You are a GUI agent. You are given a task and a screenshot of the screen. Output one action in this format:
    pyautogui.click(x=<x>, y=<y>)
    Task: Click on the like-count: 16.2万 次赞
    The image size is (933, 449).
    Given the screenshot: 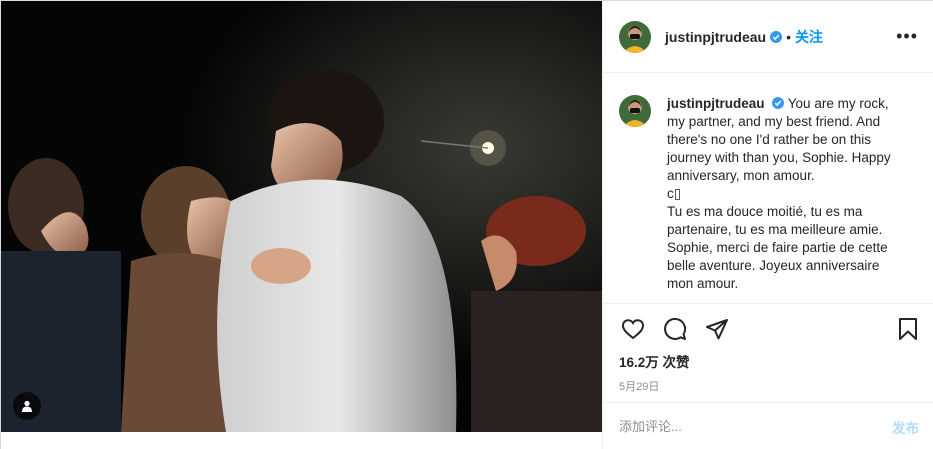 What is the action you would take?
    pyautogui.click(x=768, y=363)
    